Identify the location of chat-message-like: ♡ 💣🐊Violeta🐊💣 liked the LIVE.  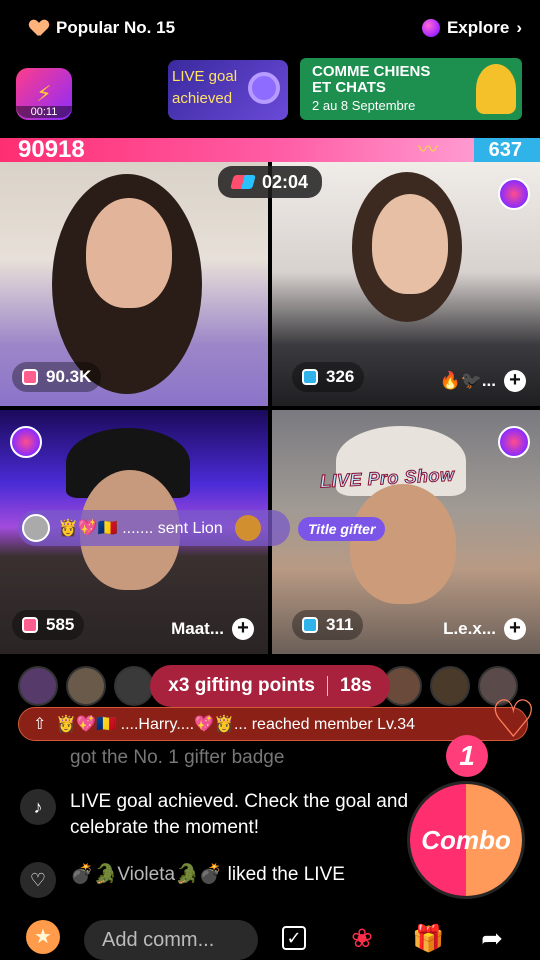
(220, 880).